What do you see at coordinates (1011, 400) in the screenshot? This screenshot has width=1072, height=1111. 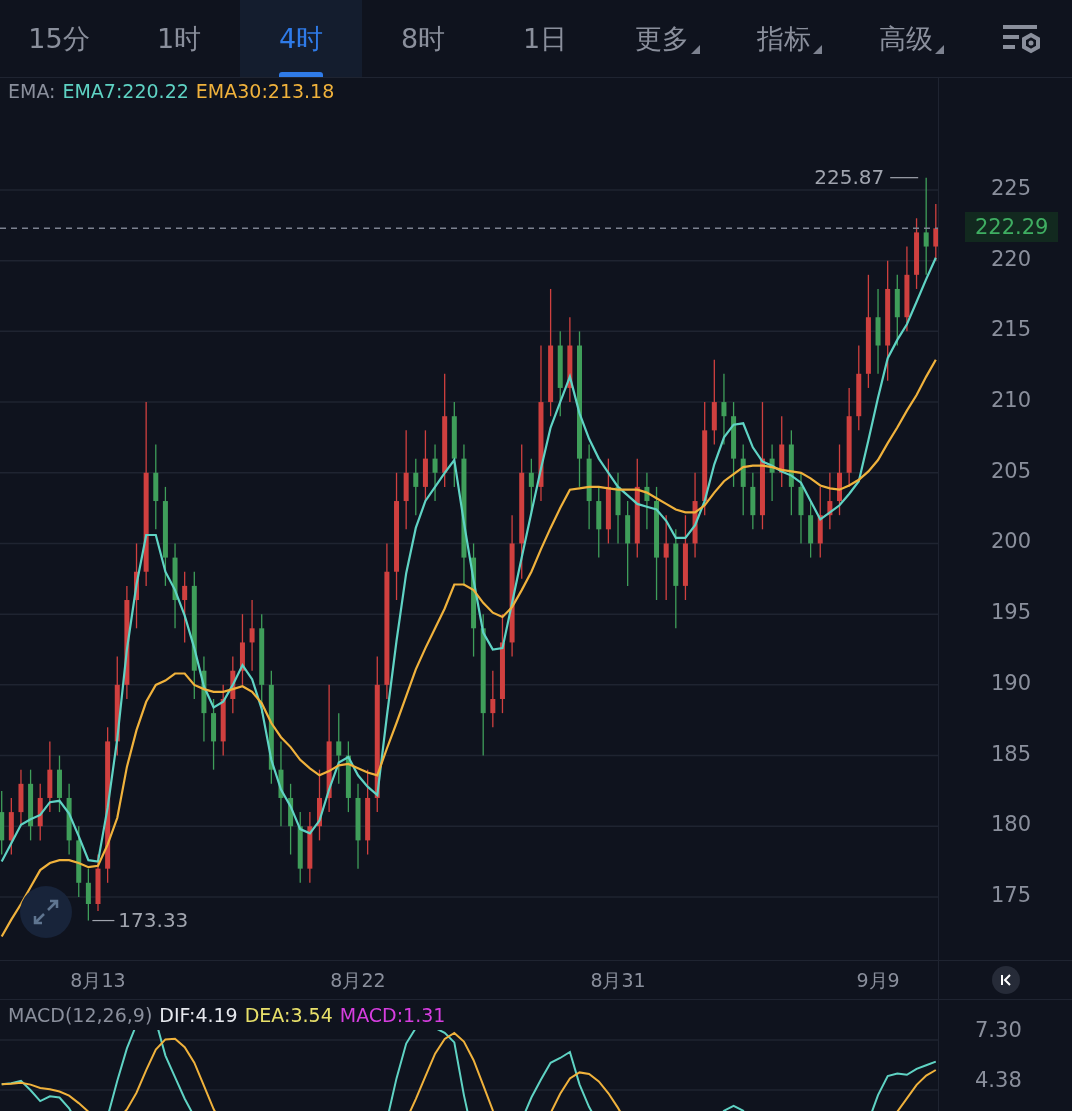 I see `price-axis-label: 210` at bounding box center [1011, 400].